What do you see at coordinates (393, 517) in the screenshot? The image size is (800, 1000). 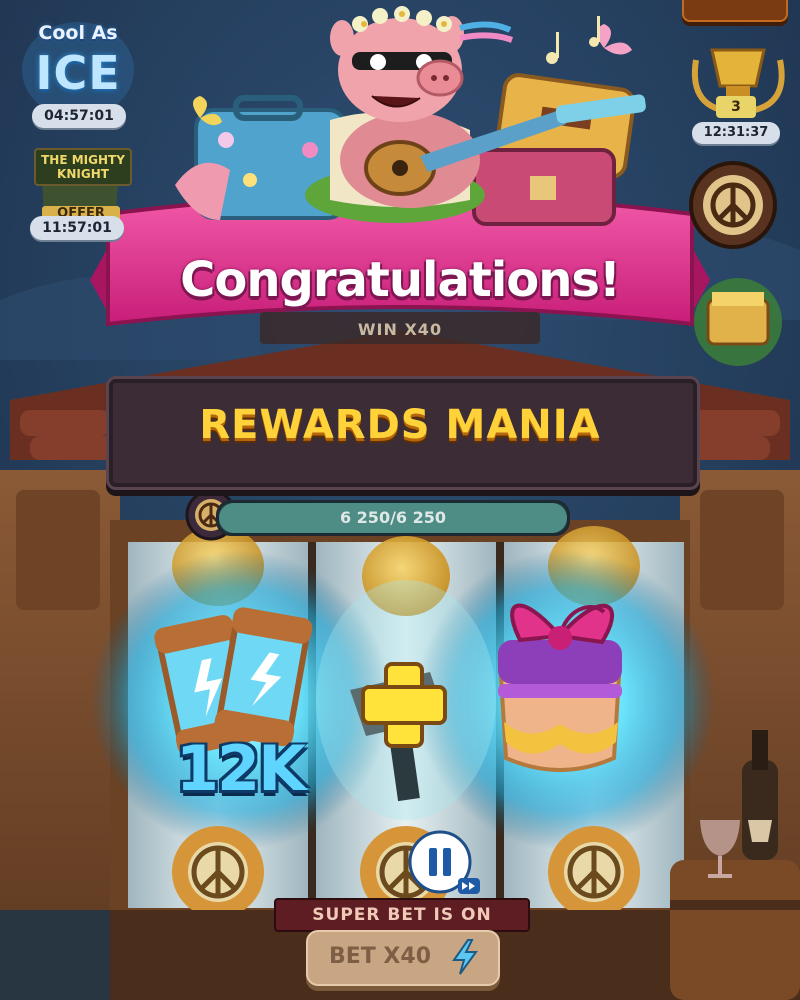 I see `progress-text: 6 250/6 250` at bounding box center [393, 517].